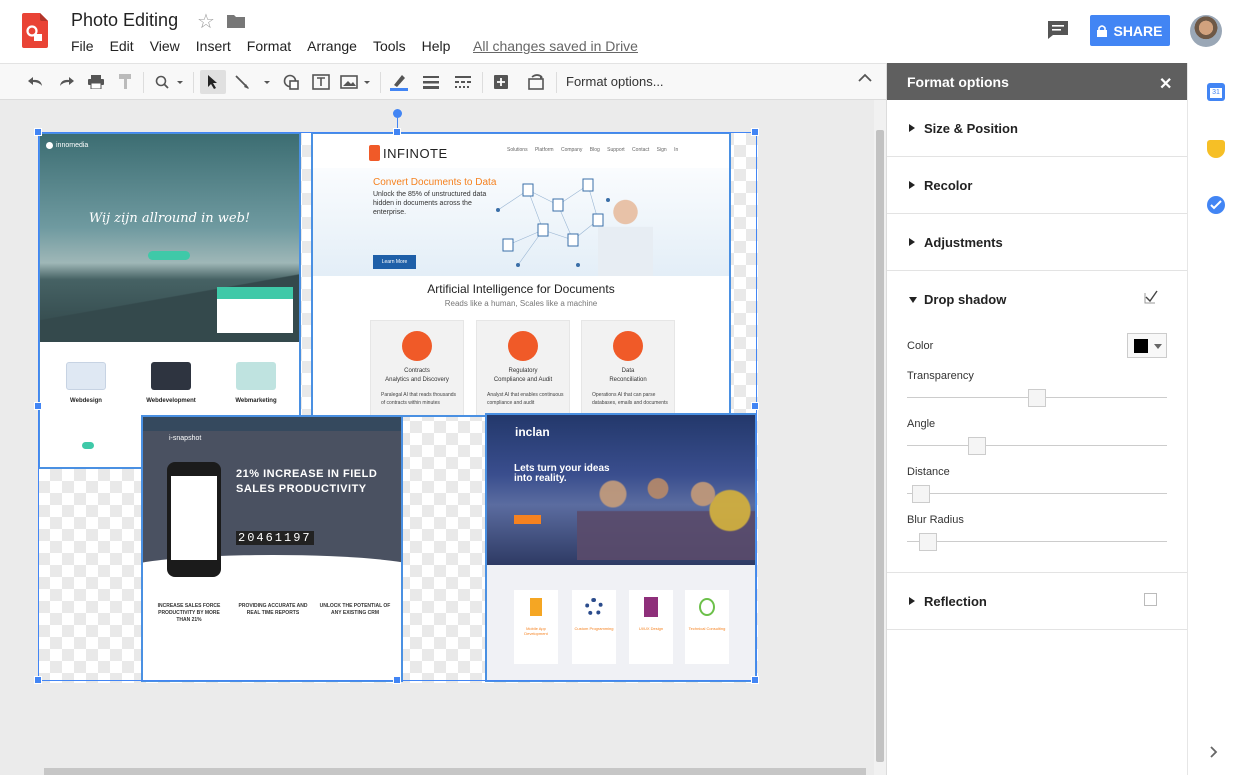 The width and height of the screenshot is (1242, 775). What do you see at coordinates (38, 132) in the screenshot?
I see `resize-handle-nw` at bounding box center [38, 132].